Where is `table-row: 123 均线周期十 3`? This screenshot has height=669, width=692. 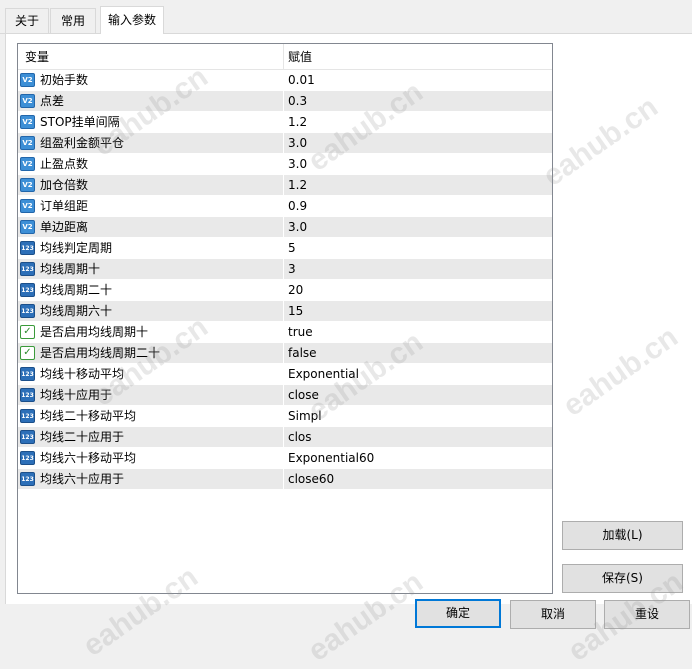
table-row: 123 均线周期十 3 is located at coordinates (285, 269).